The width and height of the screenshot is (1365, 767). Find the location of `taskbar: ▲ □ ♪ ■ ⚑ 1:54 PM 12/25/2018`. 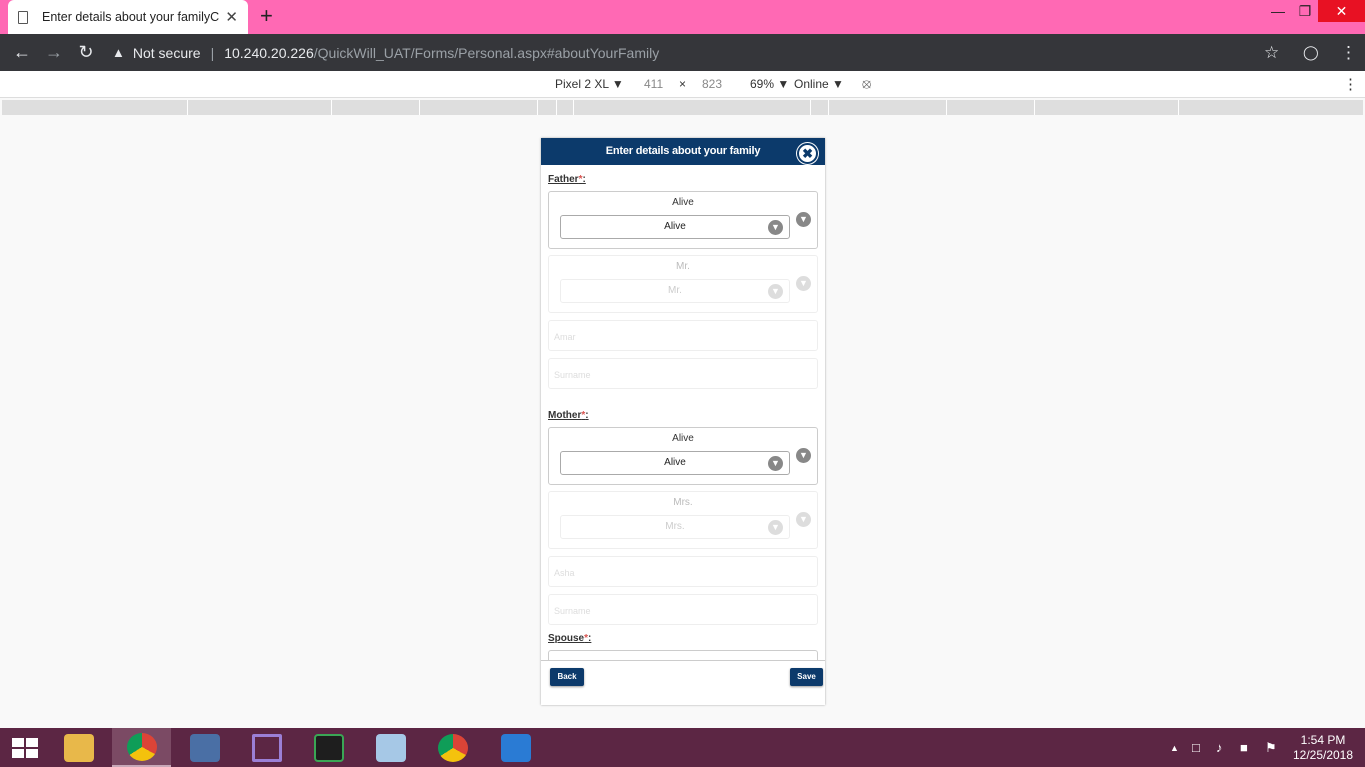

taskbar: ▲ □ ♪ ■ ⚑ 1:54 PM 12/25/2018 is located at coordinates (682, 747).